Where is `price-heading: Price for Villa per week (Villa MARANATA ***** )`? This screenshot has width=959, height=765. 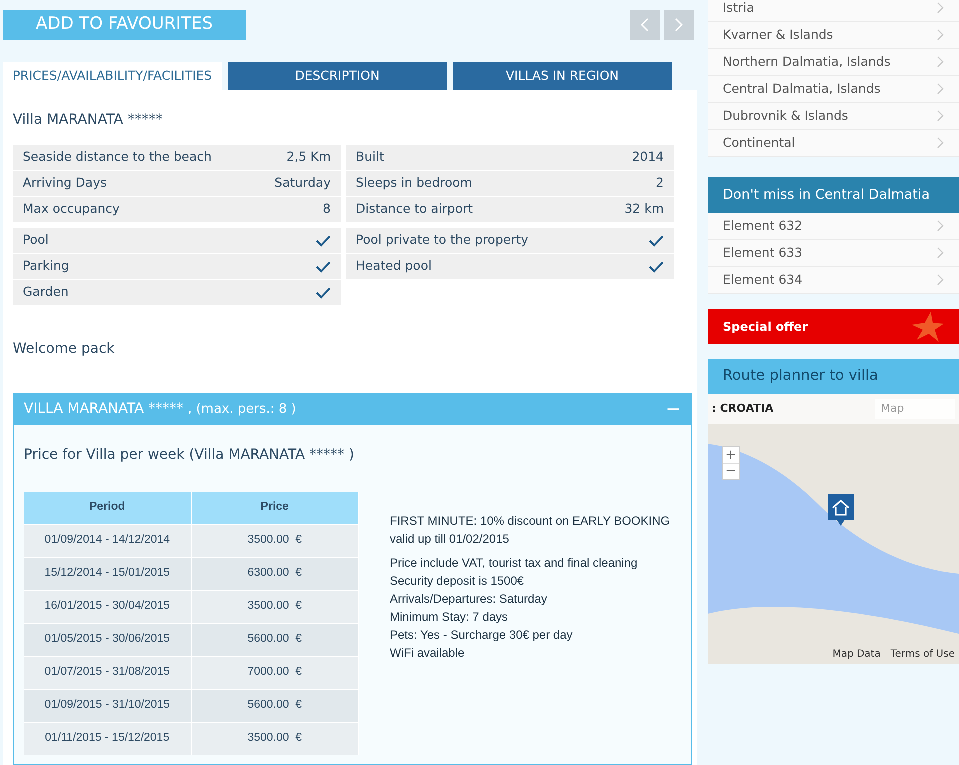
price-heading: Price for Villa per week (Villa MARANATA ***** ) is located at coordinates (190, 455).